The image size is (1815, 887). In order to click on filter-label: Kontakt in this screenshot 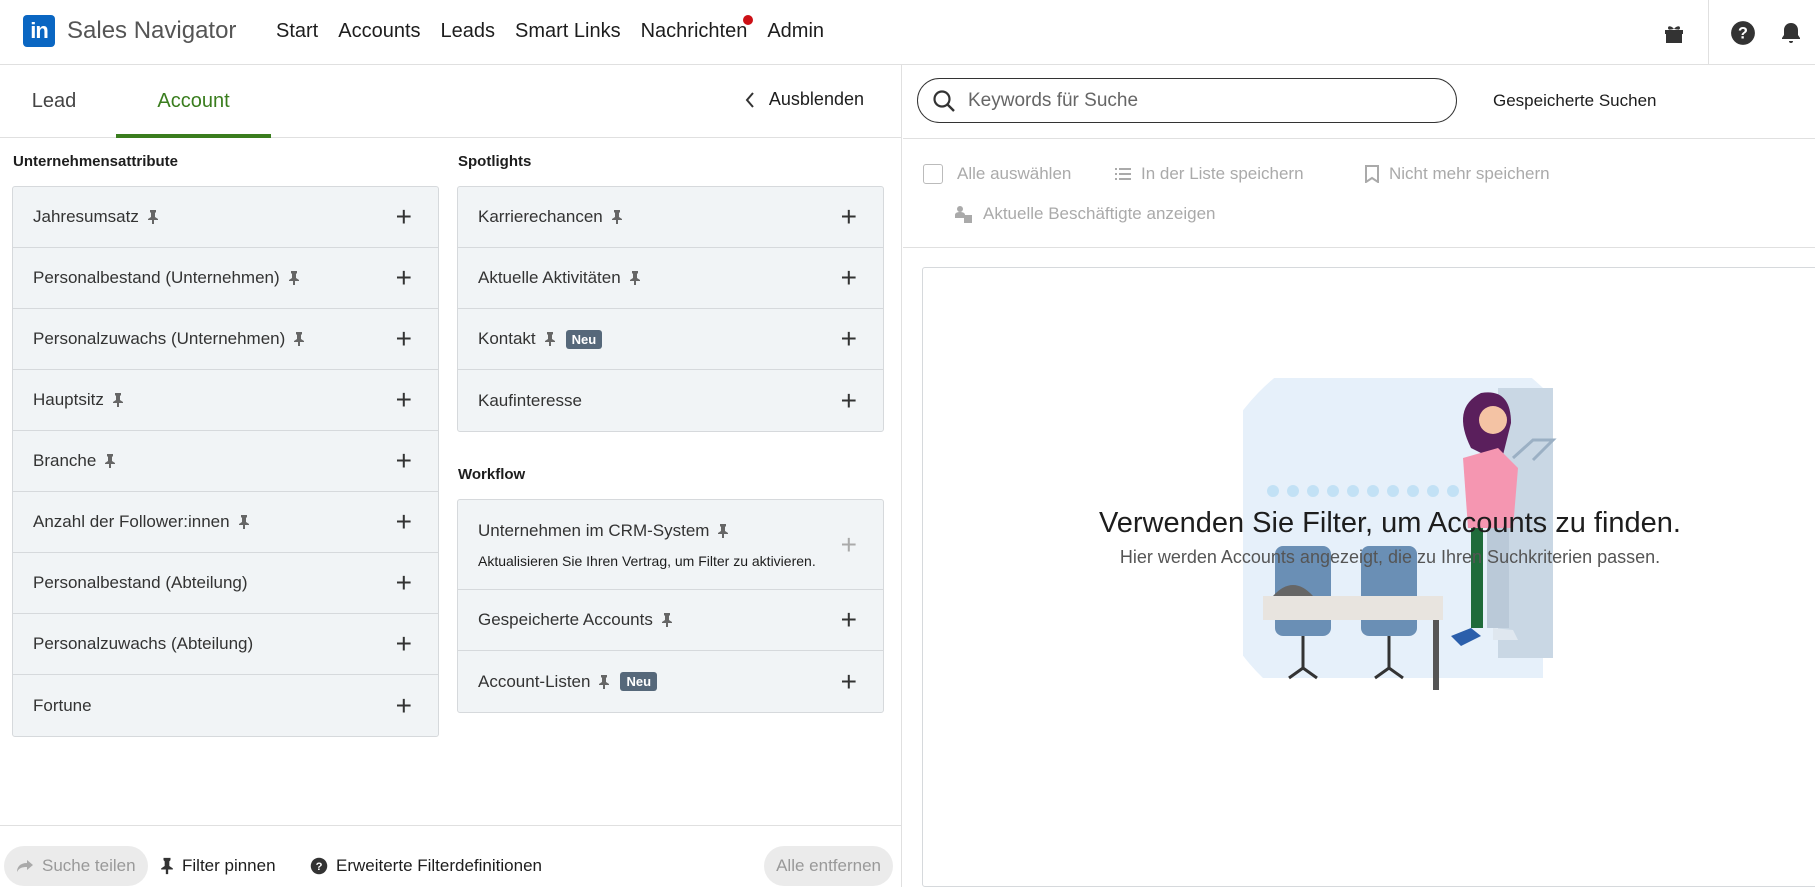, I will do `click(507, 338)`.